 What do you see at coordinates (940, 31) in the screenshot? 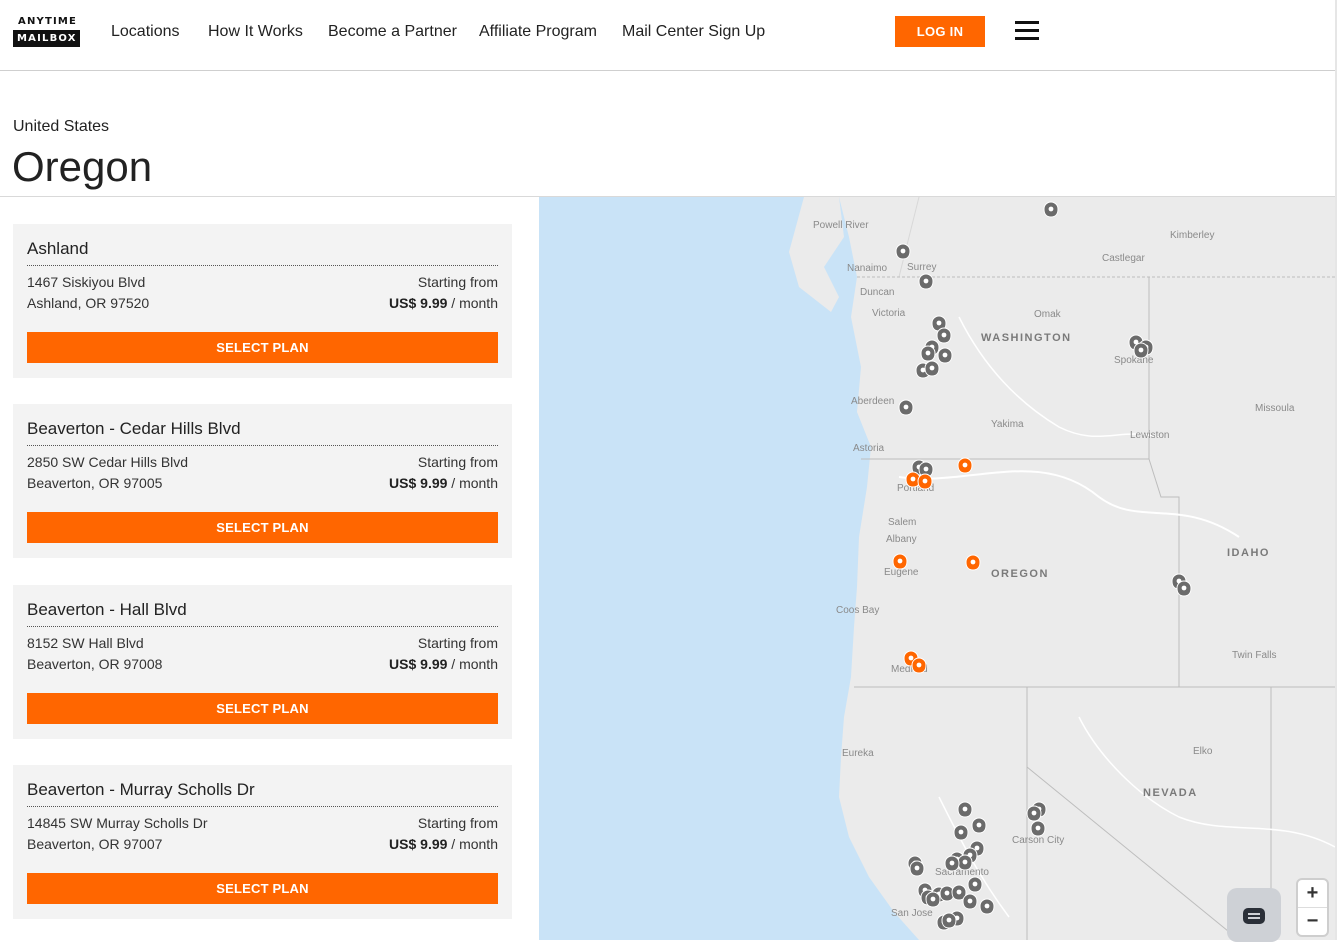
I see `login-button: LOG IN` at bounding box center [940, 31].